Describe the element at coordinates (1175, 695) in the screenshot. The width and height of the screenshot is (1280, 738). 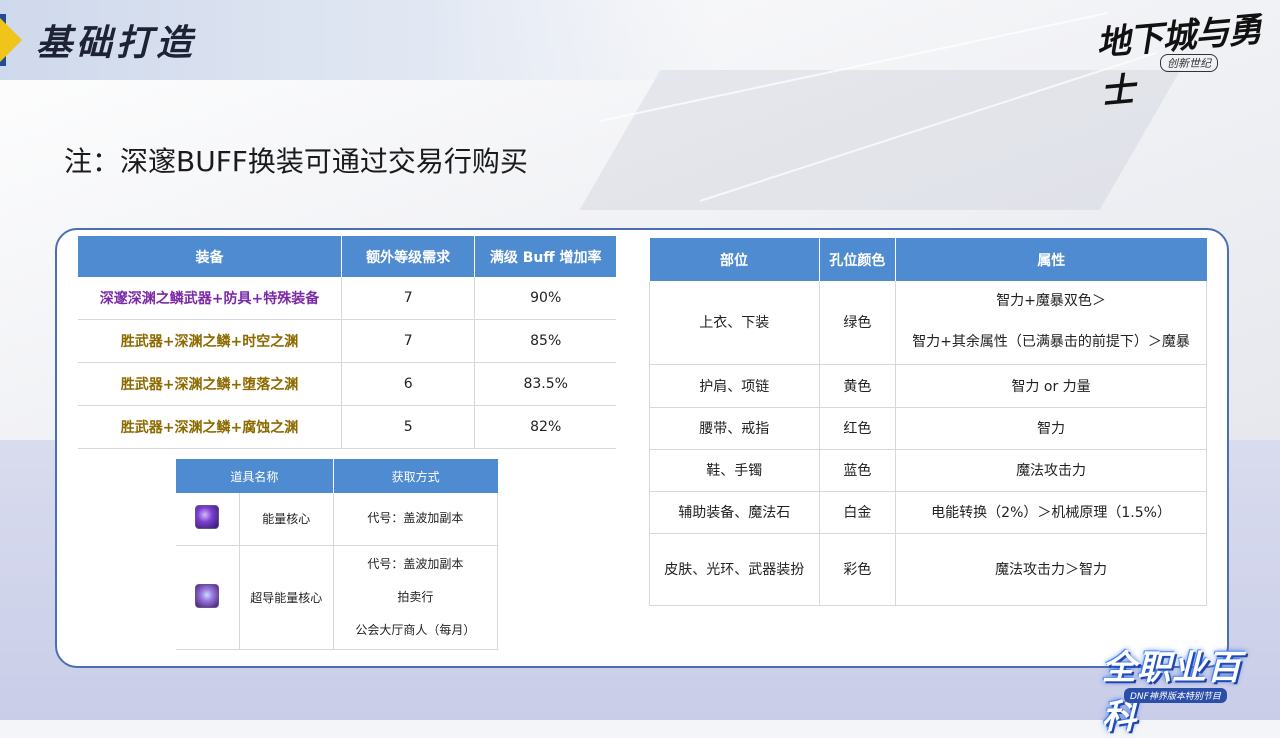
I see `program-badge-subtitle: DNF神界版本特别节目` at that location.